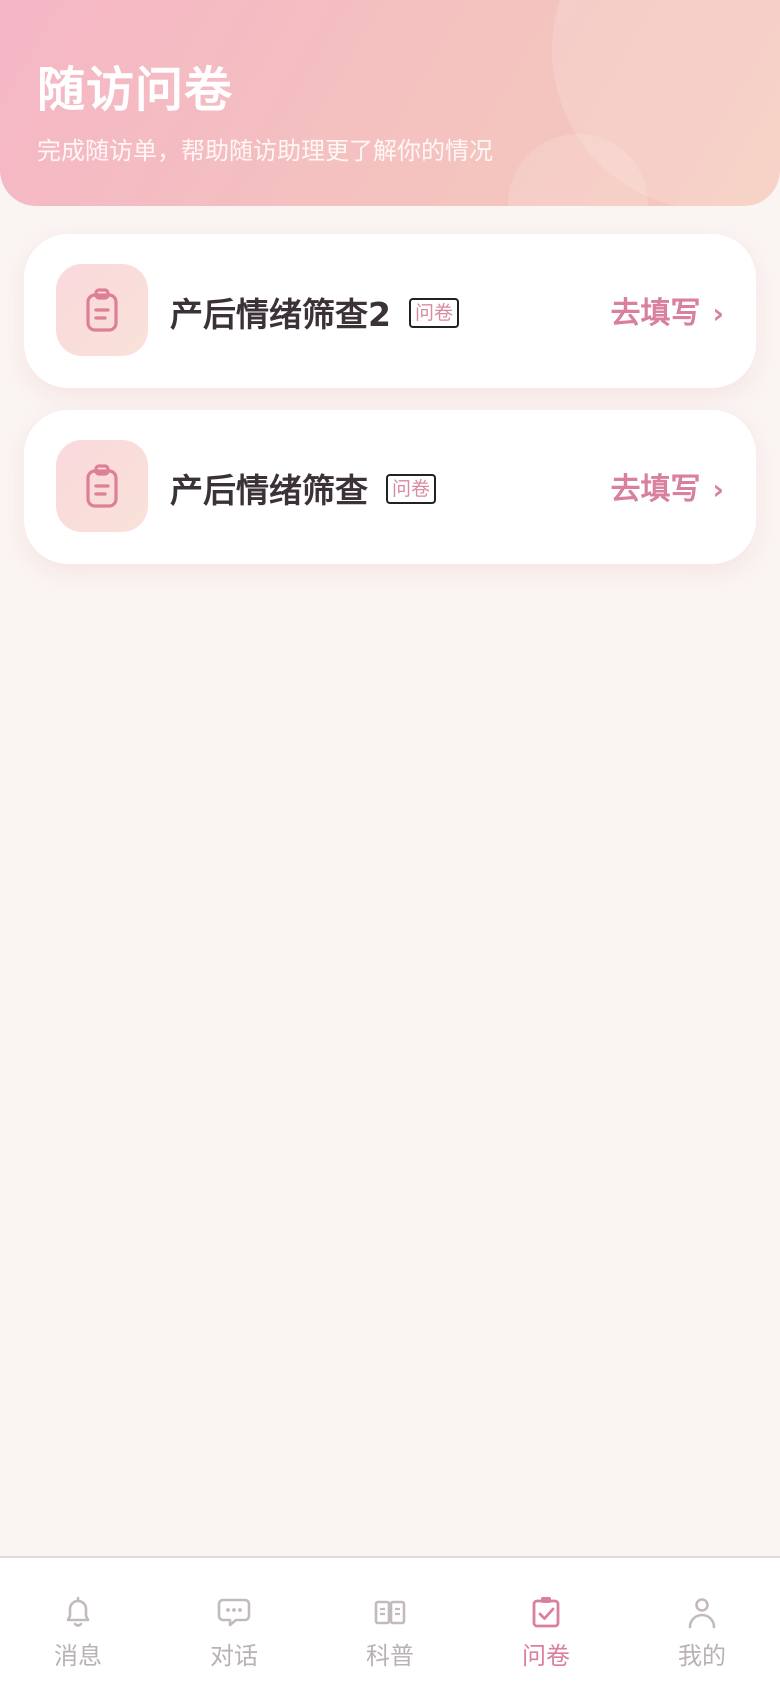  I want to click on tab-questionnaire: 问卷, so click(546, 1623).